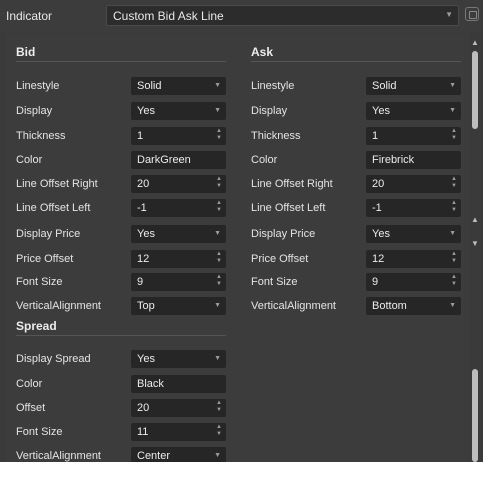 This screenshot has height=495, width=483. Describe the element at coordinates (143, 408) in the screenshot. I see `spread-offset-value: 20` at that location.